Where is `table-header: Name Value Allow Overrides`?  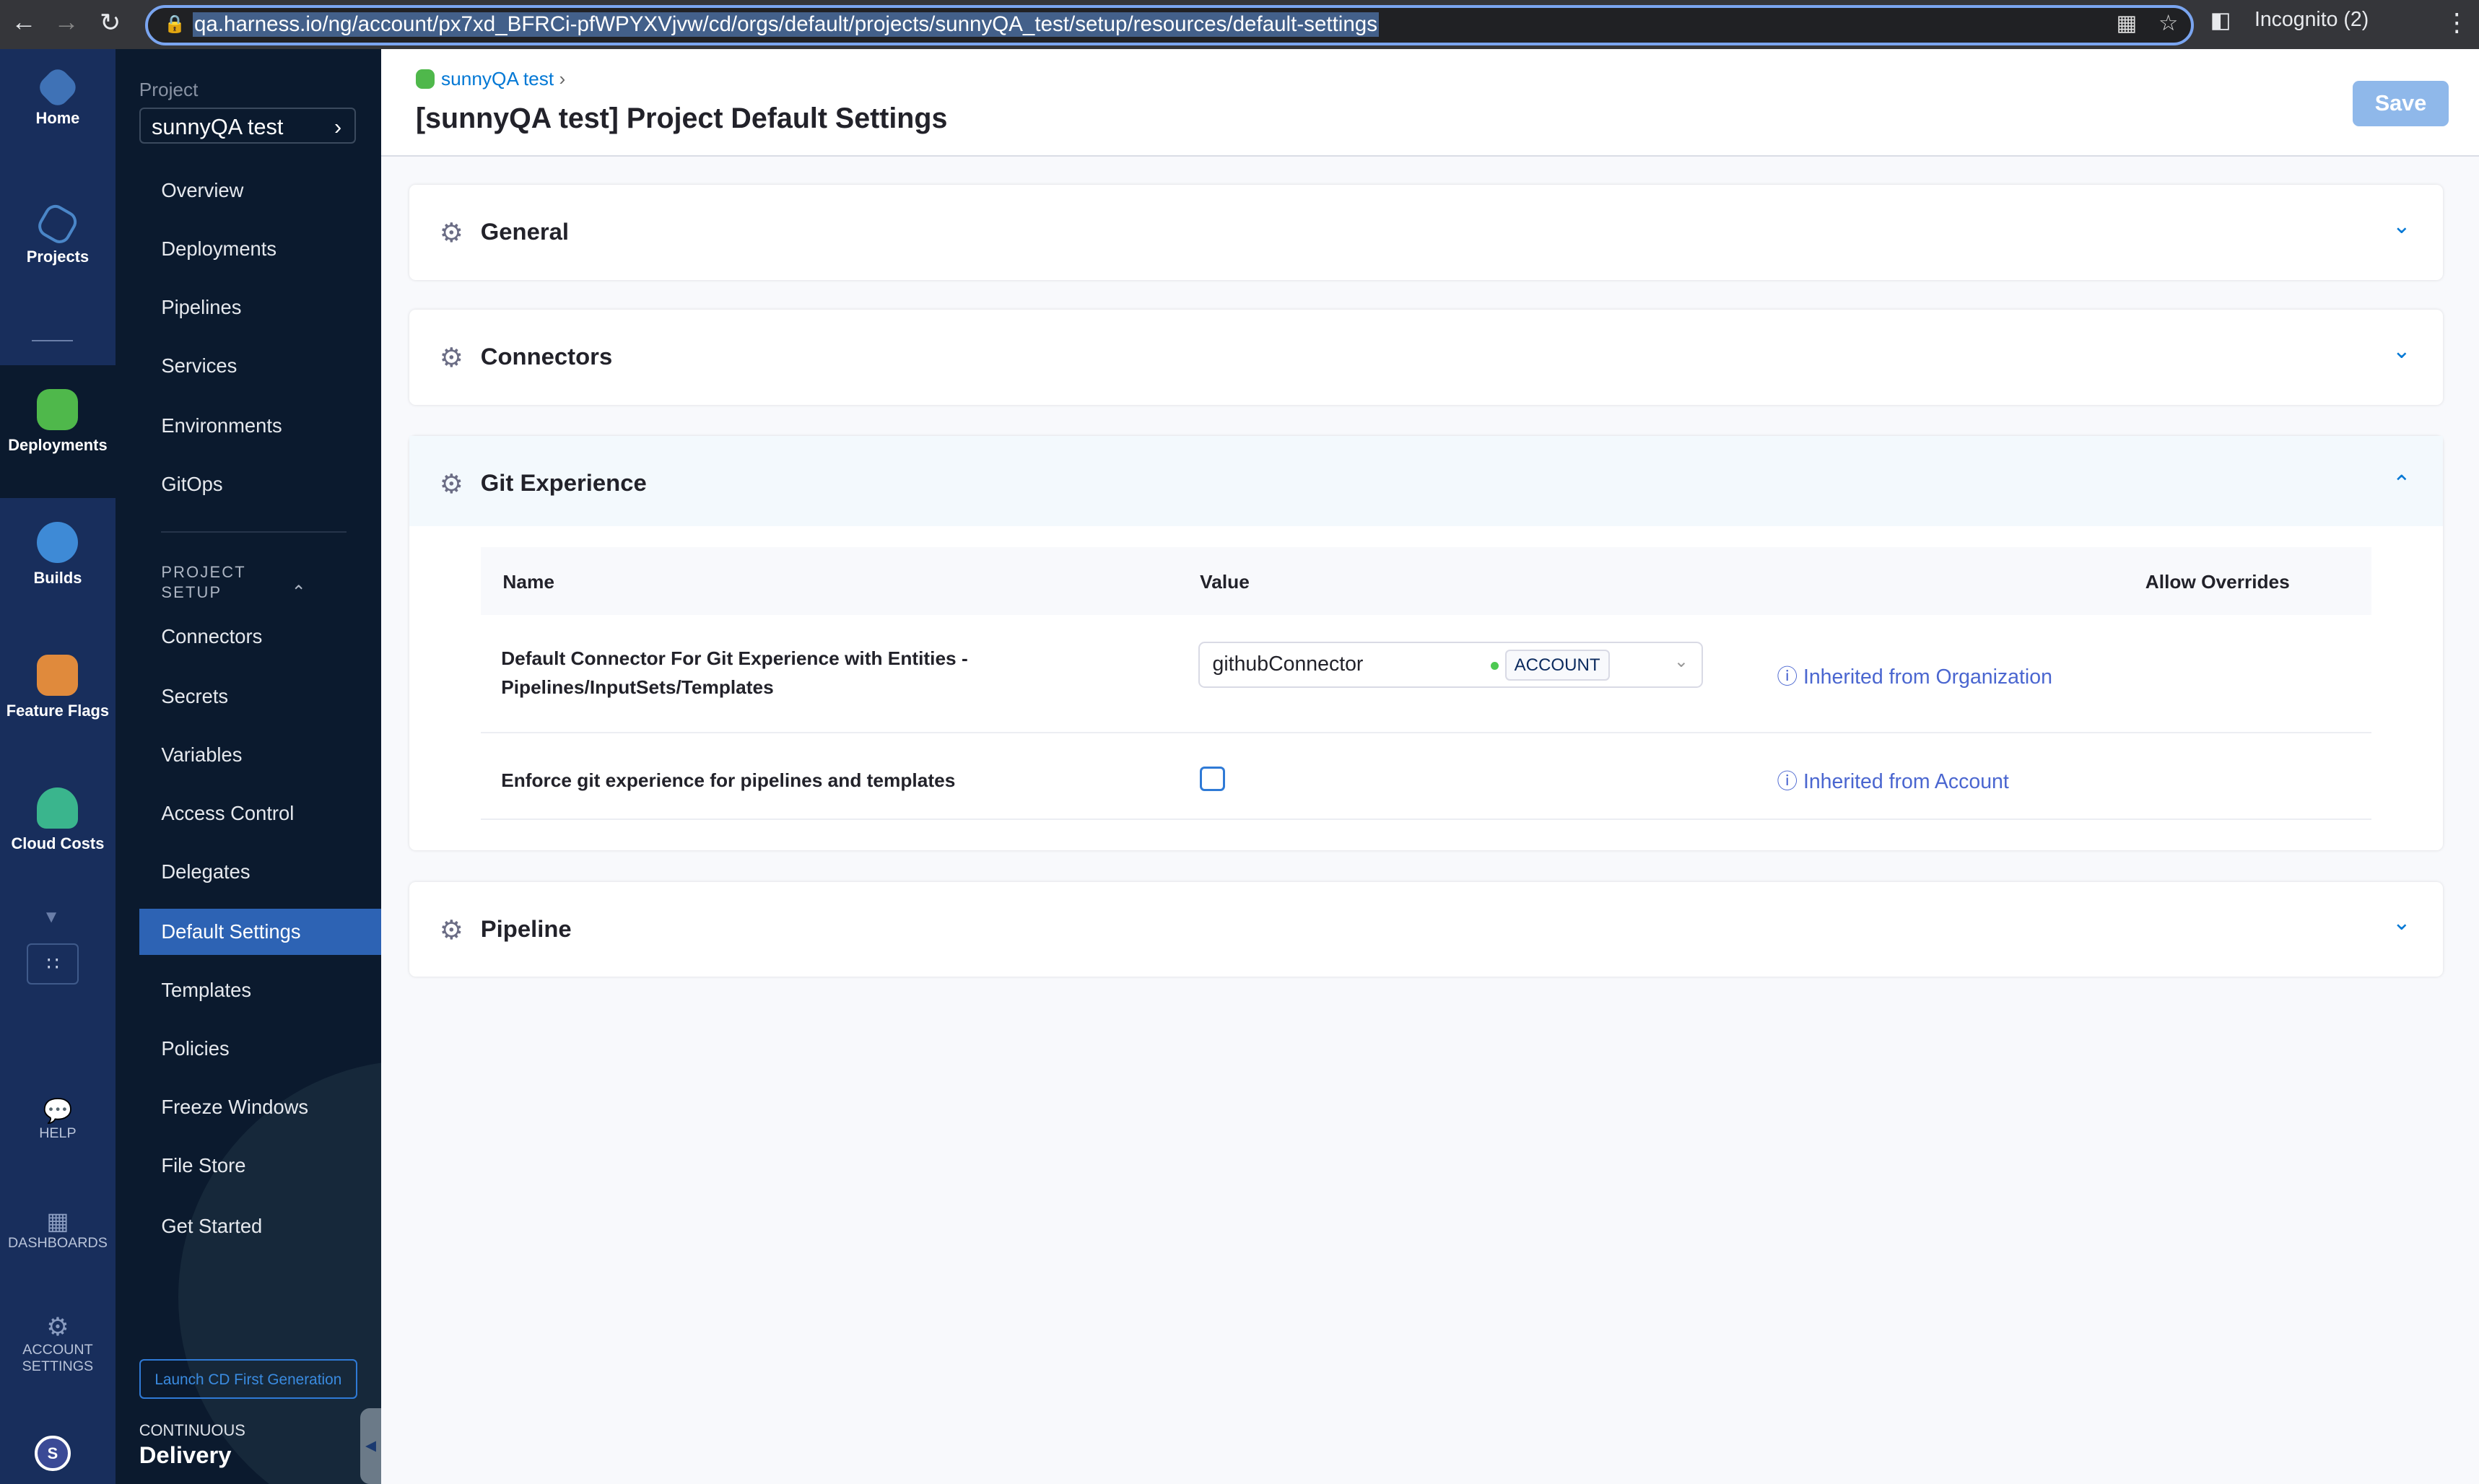 table-header: Name Value Allow Overrides is located at coordinates (1425, 580).